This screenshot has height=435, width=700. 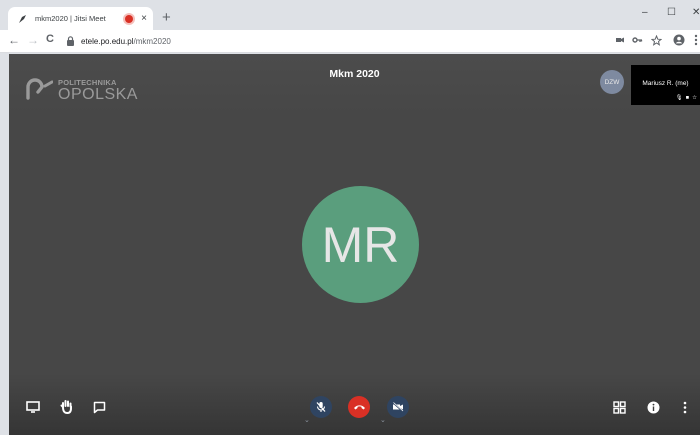 I want to click on recording-indicator-icon, so click(x=129, y=18).